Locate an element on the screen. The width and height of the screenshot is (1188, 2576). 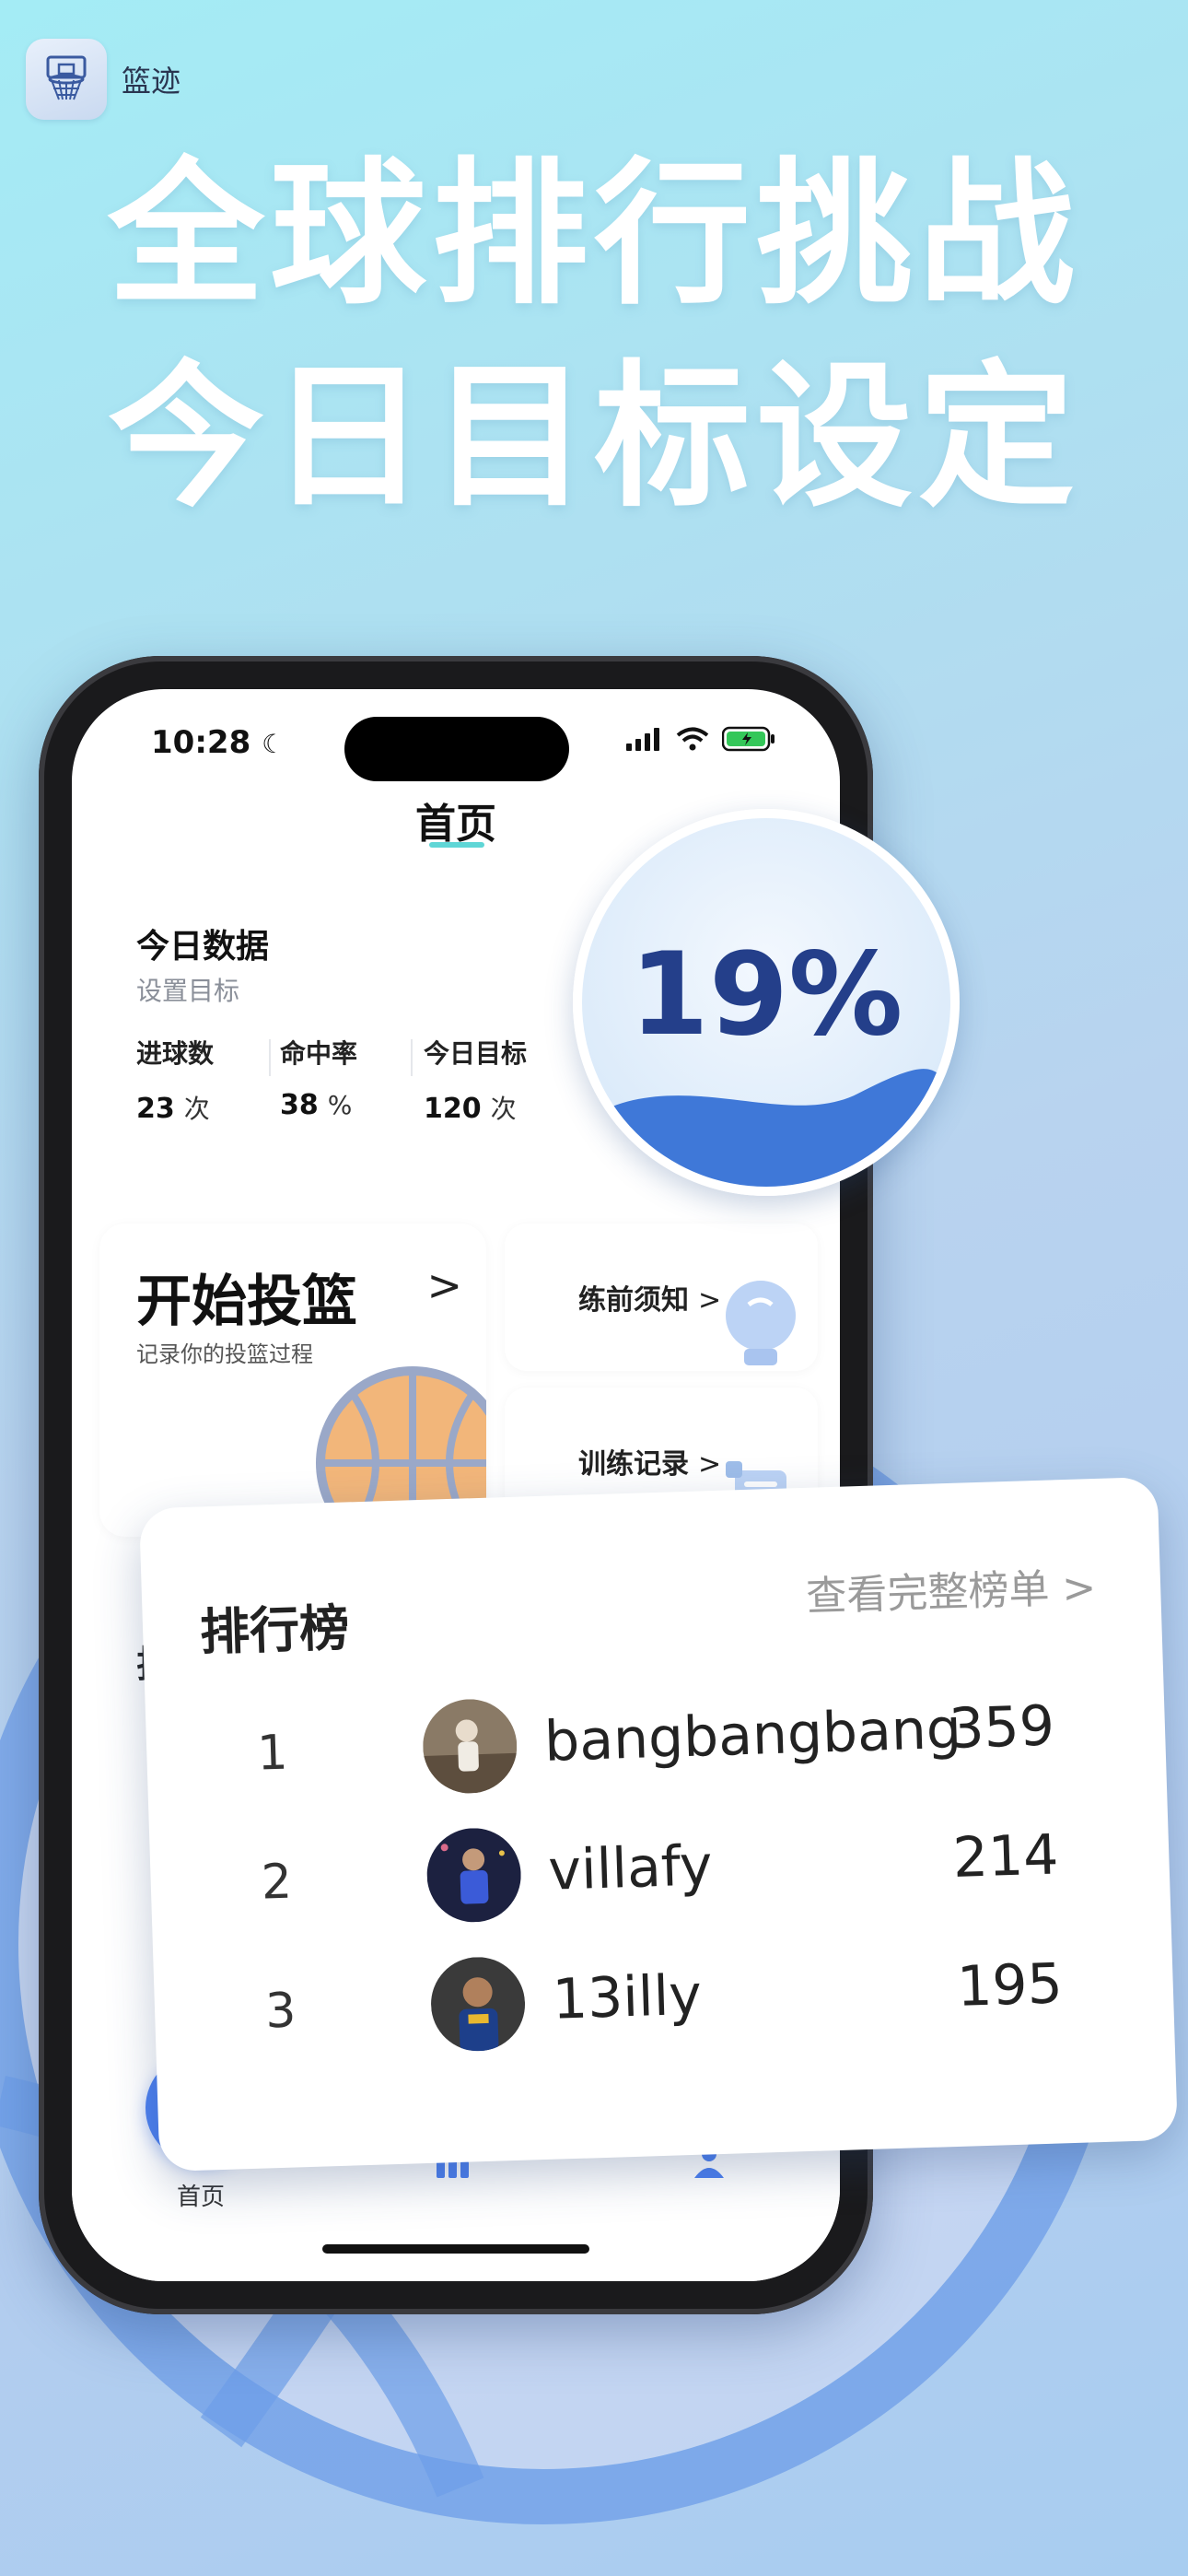
app-badge: 篮迹 is located at coordinates (103, 79).